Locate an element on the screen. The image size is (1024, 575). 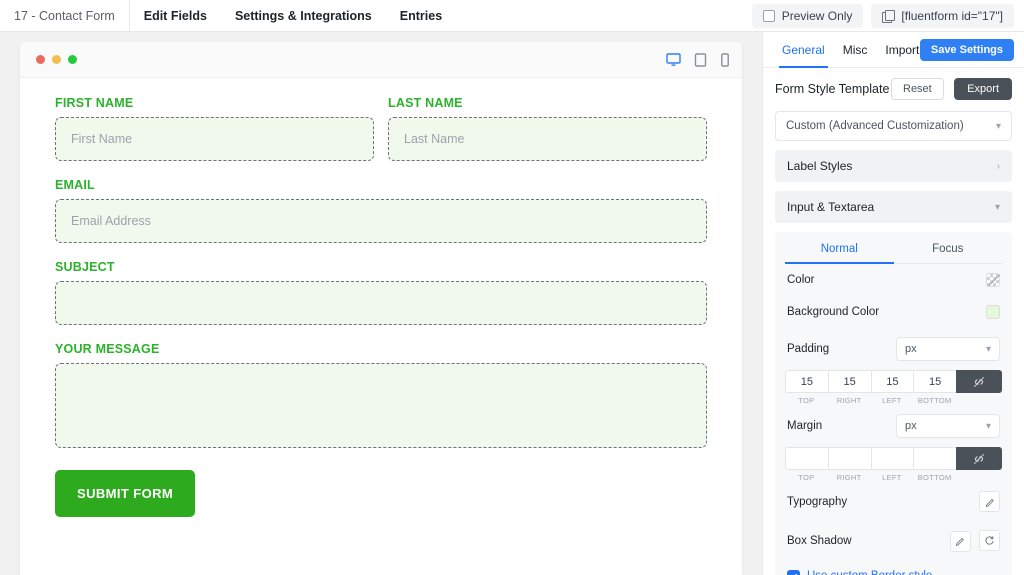
padding-left-cell: LEFT is located at coordinates (892, 387).